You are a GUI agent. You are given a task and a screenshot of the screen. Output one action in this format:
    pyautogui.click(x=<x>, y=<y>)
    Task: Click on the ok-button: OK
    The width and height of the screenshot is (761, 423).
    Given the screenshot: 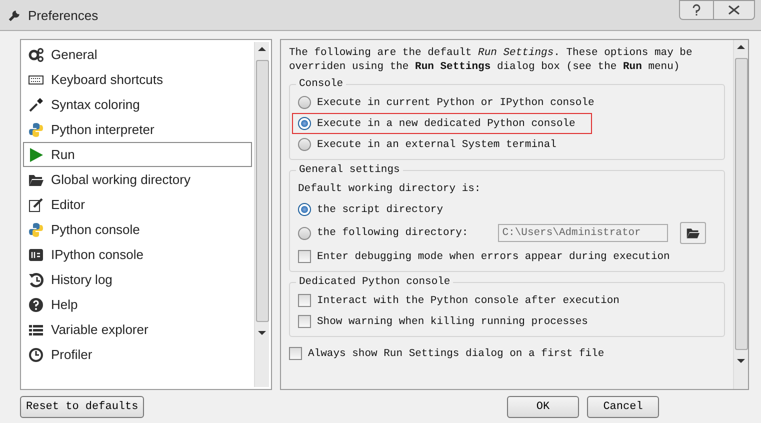 What is the action you would take?
    pyautogui.click(x=543, y=407)
    